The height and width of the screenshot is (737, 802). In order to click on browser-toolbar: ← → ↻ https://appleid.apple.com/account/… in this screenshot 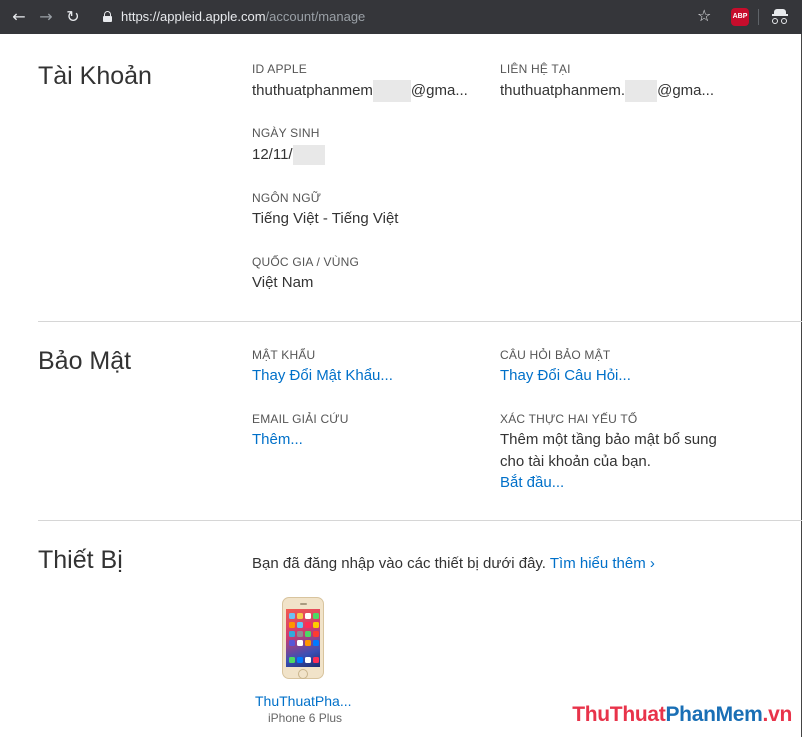, I will do `click(401, 17)`.